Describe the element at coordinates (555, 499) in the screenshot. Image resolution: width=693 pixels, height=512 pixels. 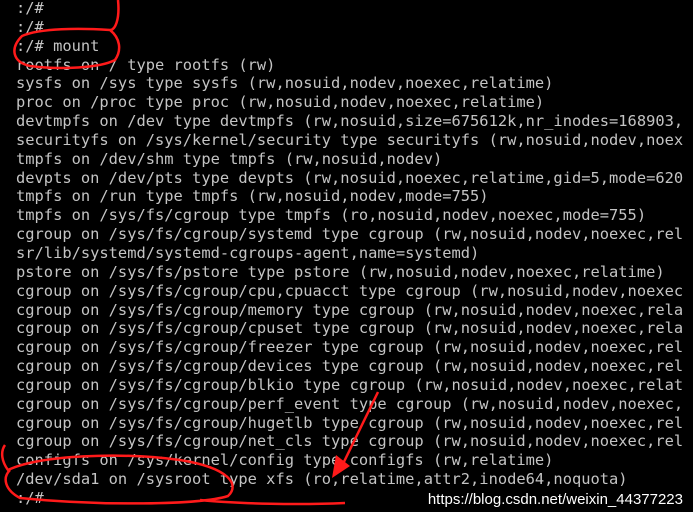
I see `watermark: https://blog.csdn.net/weixin_44377223` at that location.